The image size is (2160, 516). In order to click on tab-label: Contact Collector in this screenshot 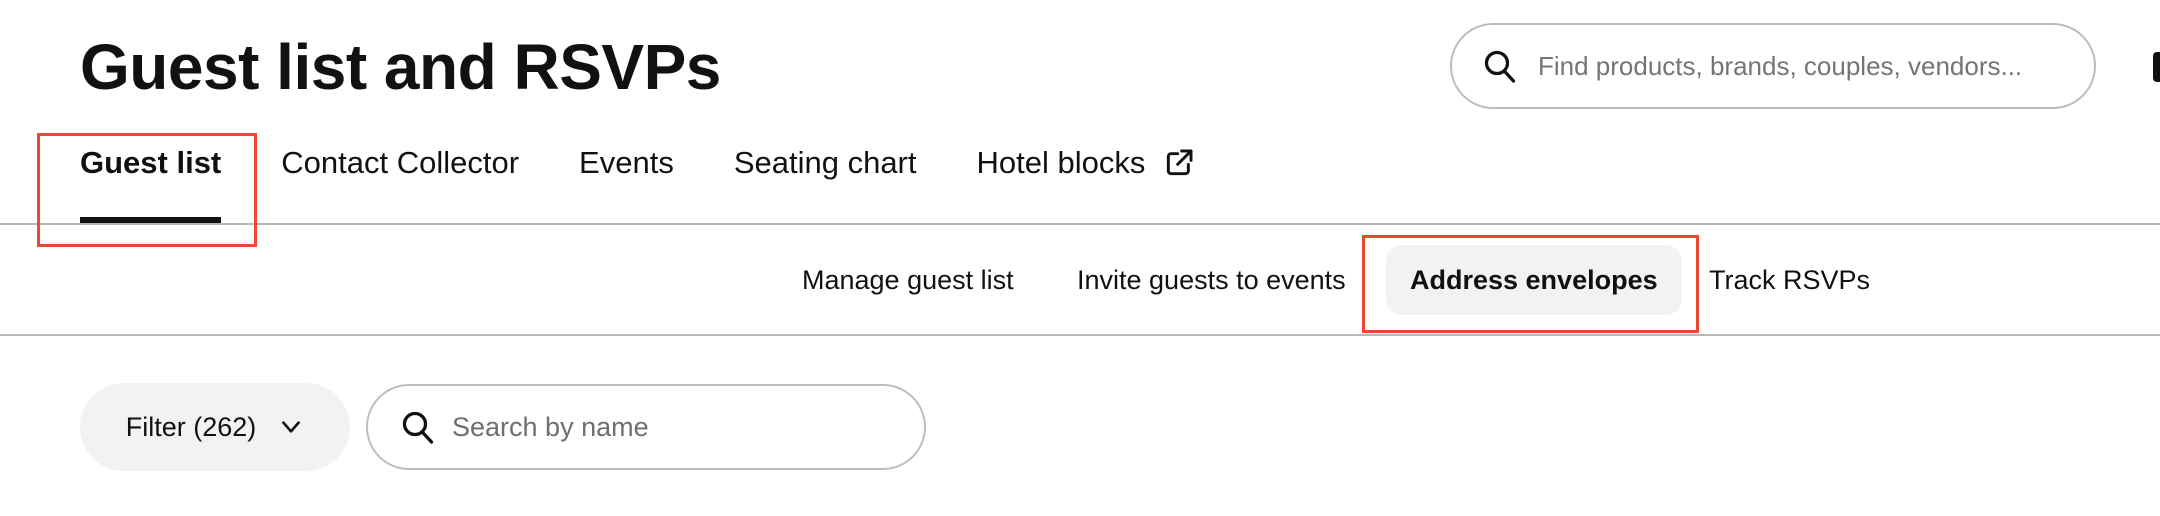, I will do `click(400, 162)`.